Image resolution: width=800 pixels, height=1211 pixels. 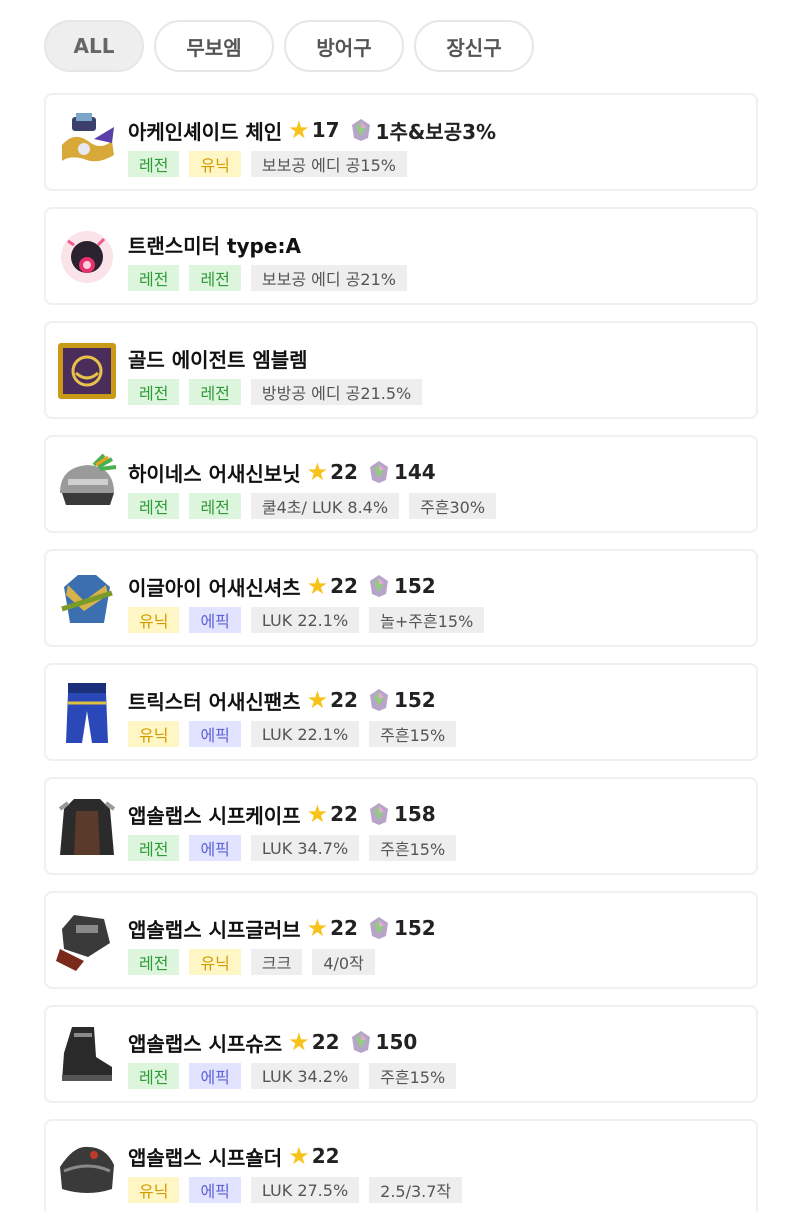 I want to click on additional-option-value: 1추&보공3%, so click(x=436, y=131).